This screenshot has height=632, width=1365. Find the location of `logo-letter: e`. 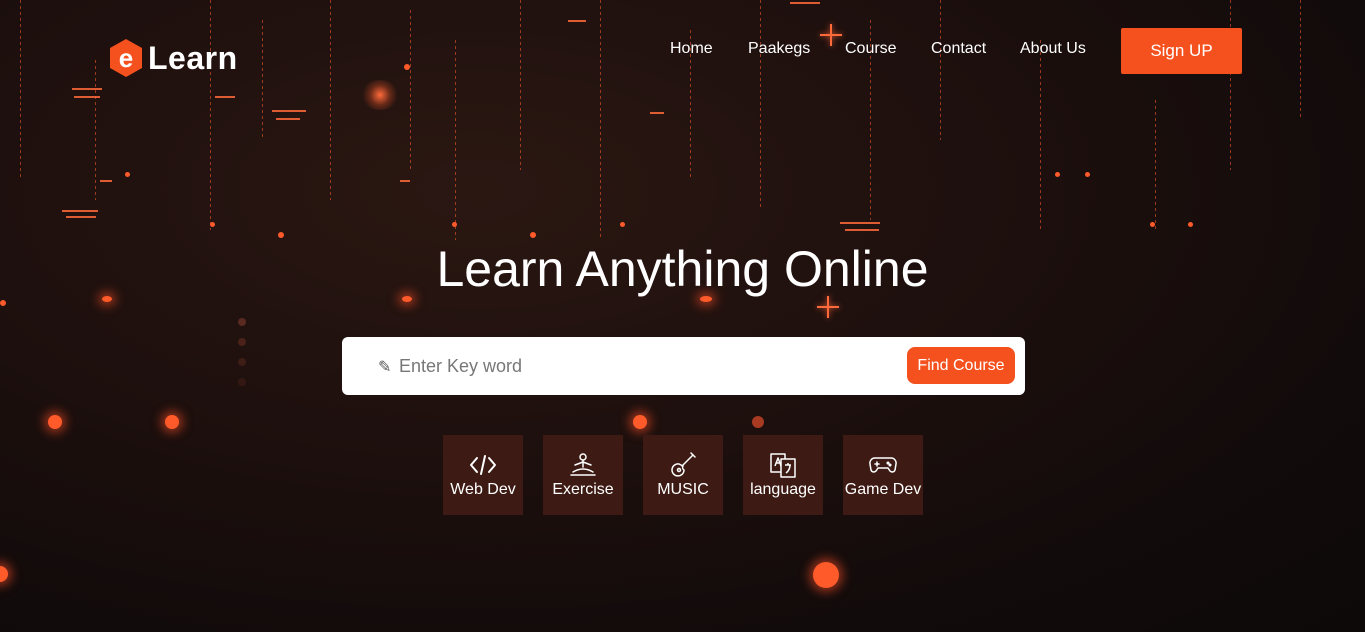

logo-letter: e is located at coordinates (126, 58).